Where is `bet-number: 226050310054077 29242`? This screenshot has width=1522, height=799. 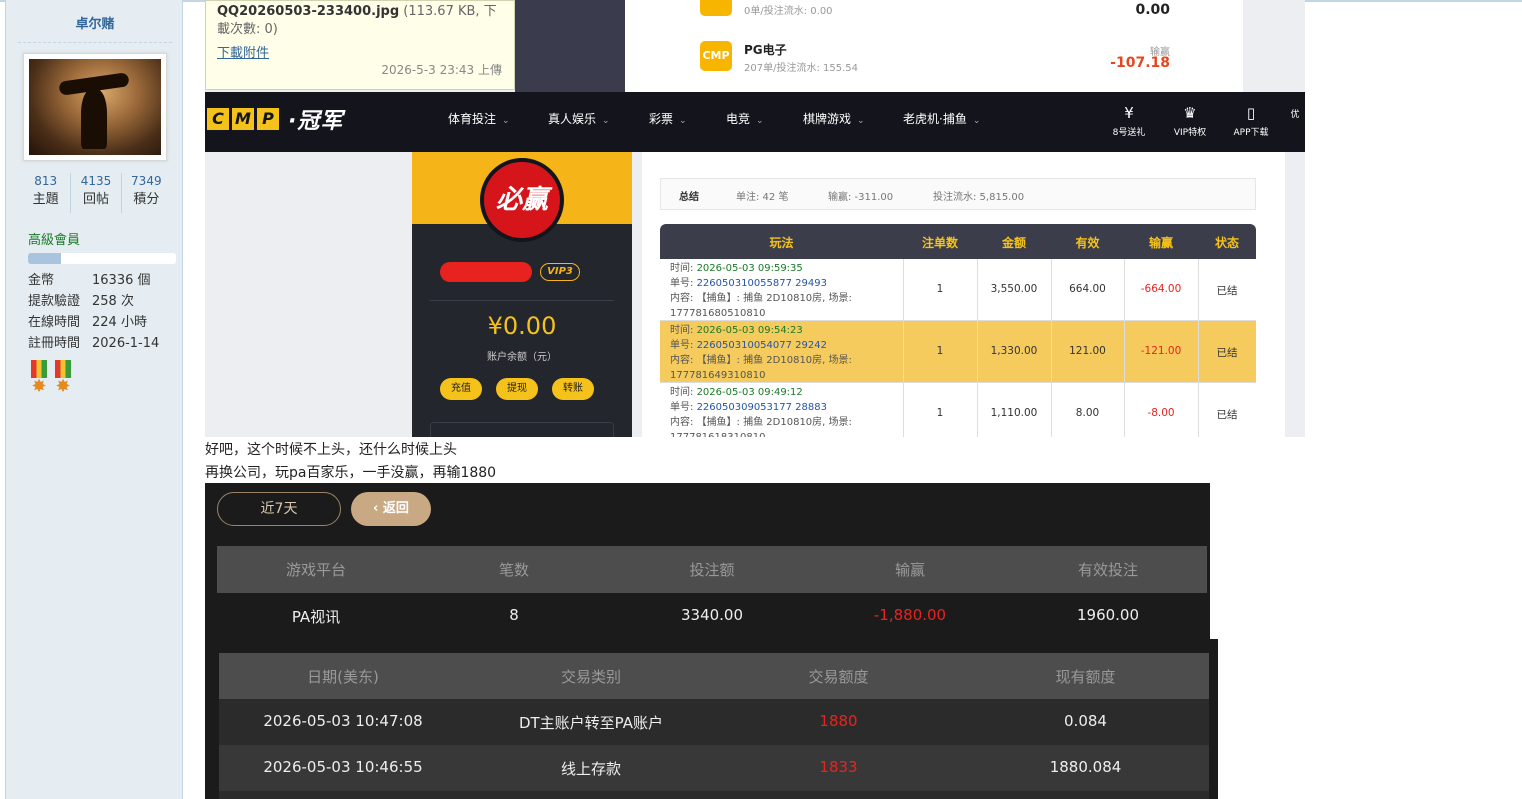 bet-number: 226050310054077 29242 is located at coordinates (761, 345).